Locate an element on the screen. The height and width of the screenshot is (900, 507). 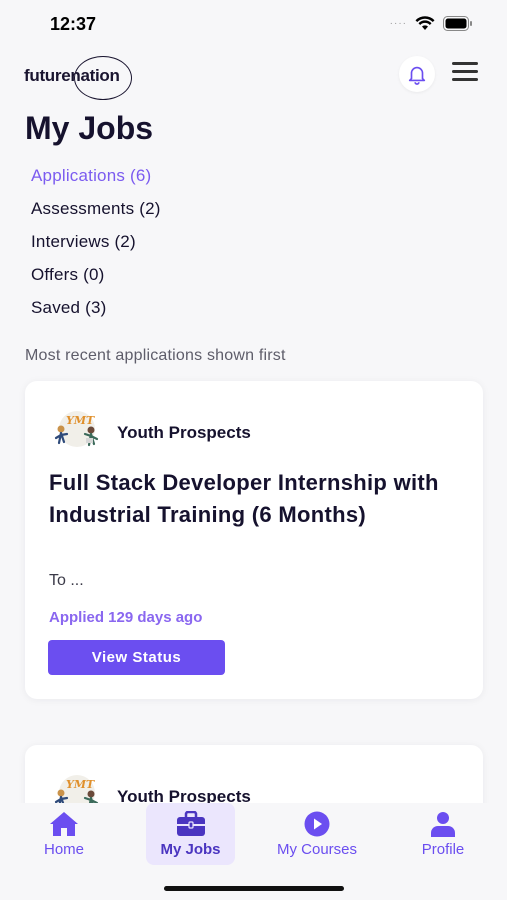
nav-home: Home is located at coordinates (64, 834).